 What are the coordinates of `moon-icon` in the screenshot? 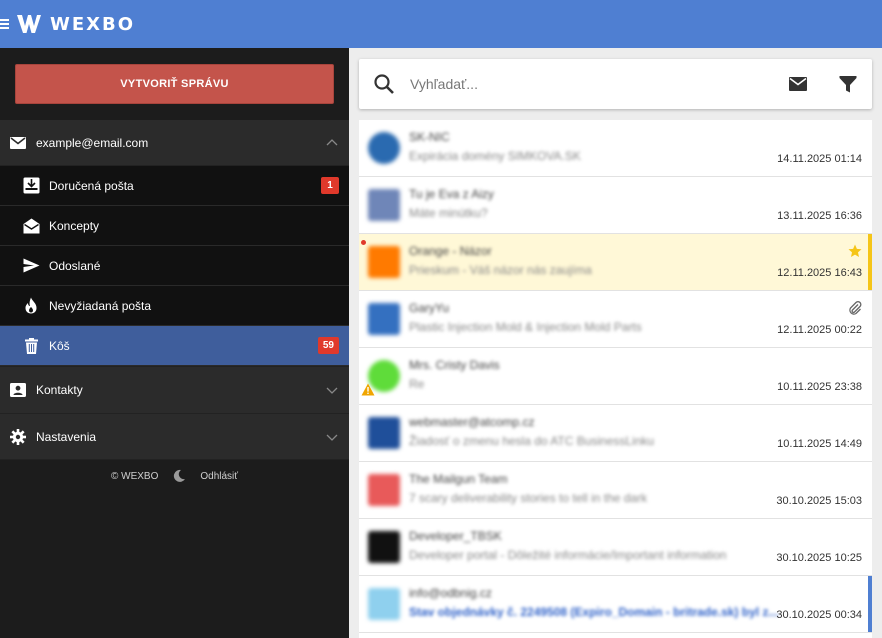 It's located at (179, 476).